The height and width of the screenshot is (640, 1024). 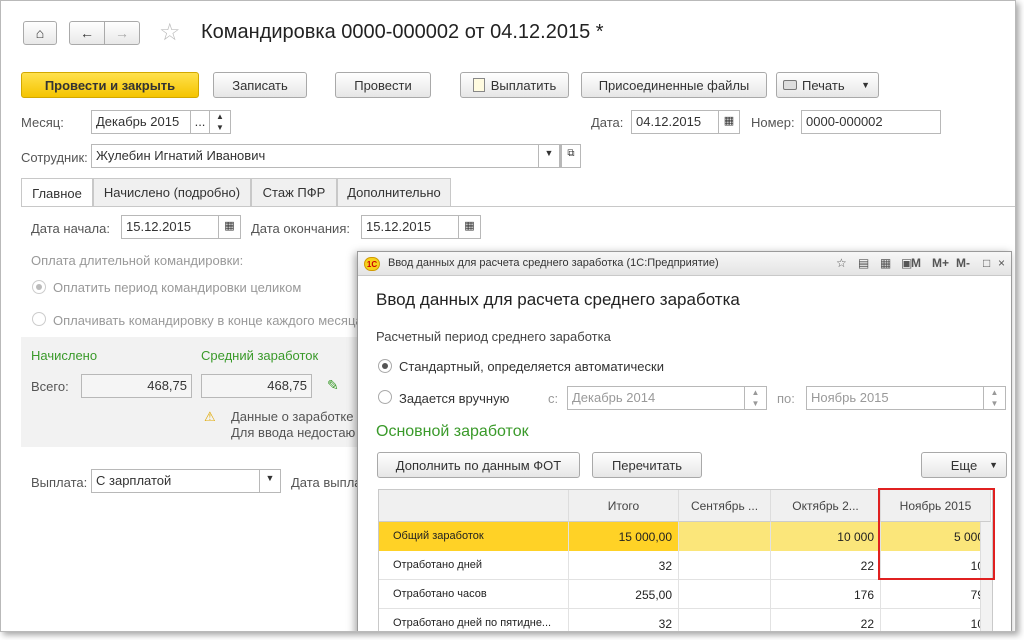 I want to click on memory-minus-button: M-, so click(x=963, y=263).